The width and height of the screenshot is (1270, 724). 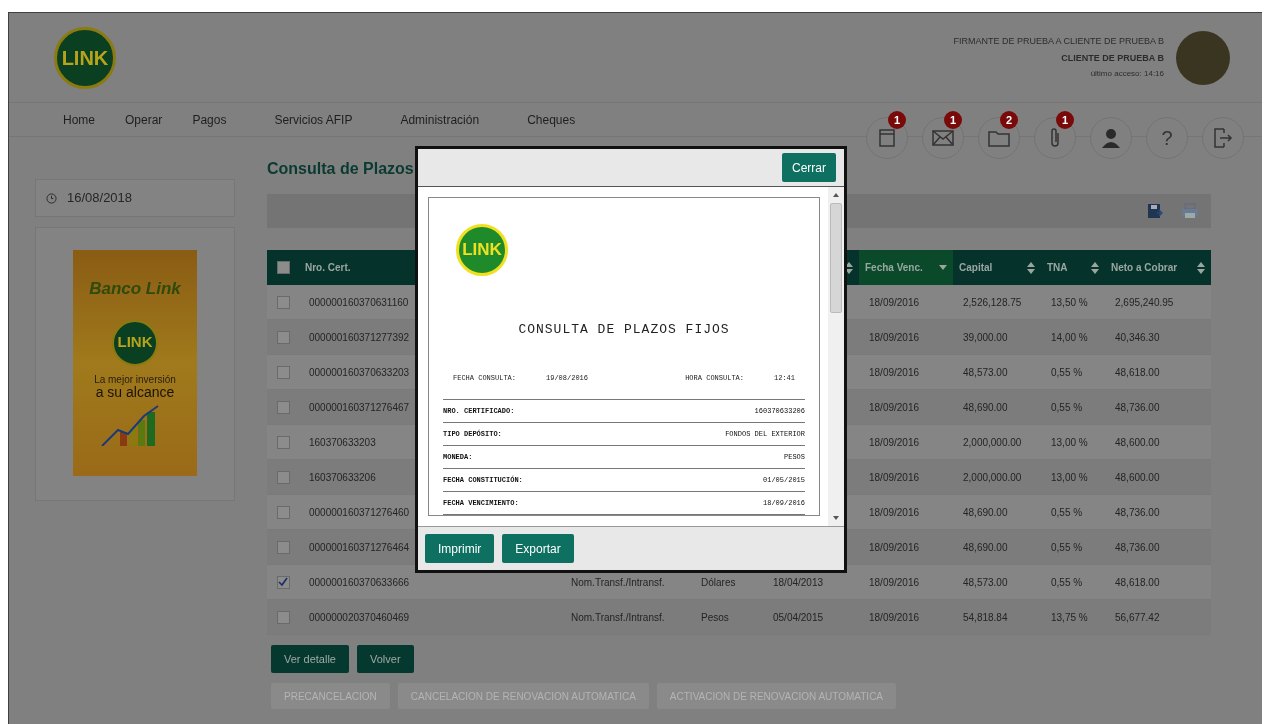 I want to click on table-cell: 000000160371276464, so click(x=359, y=547).